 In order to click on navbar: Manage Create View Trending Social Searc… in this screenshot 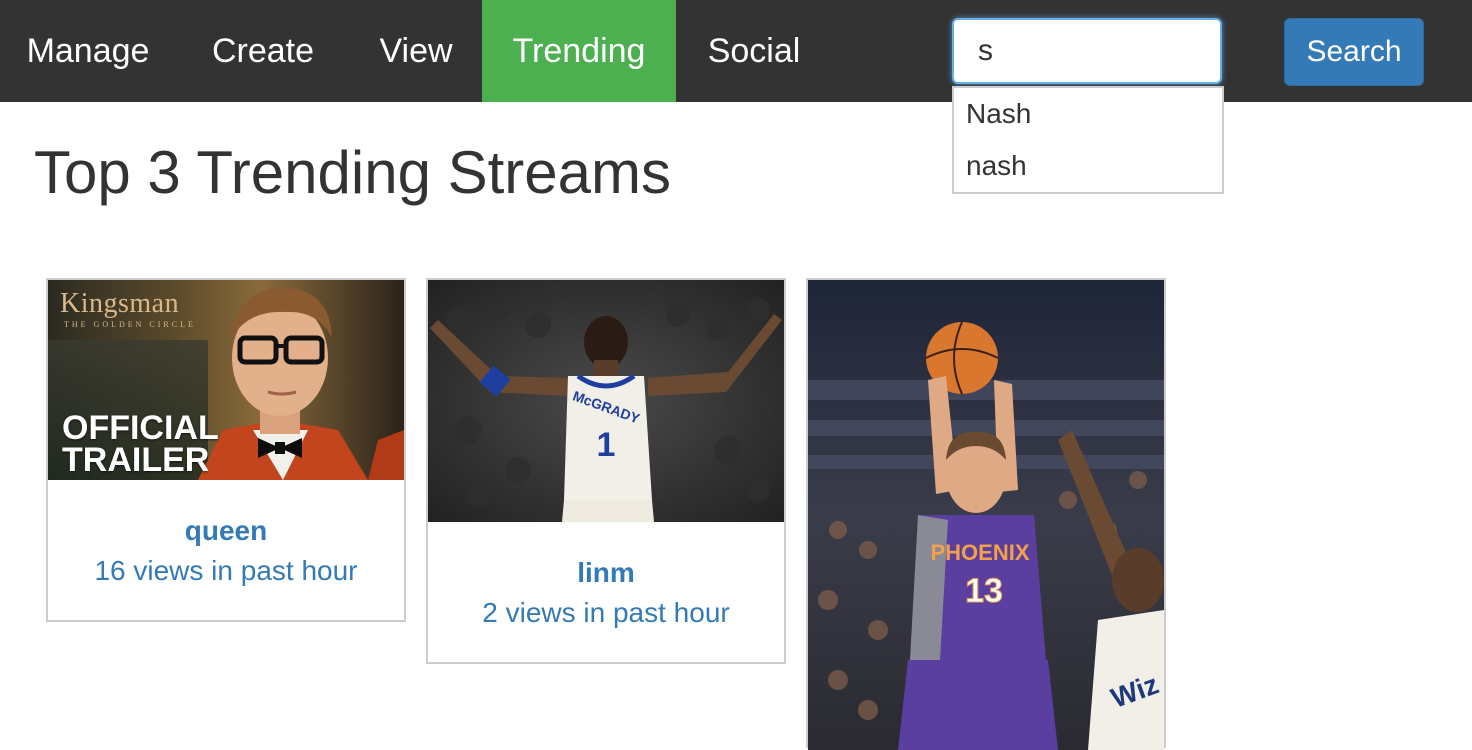, I will do `click(736, 51)`.